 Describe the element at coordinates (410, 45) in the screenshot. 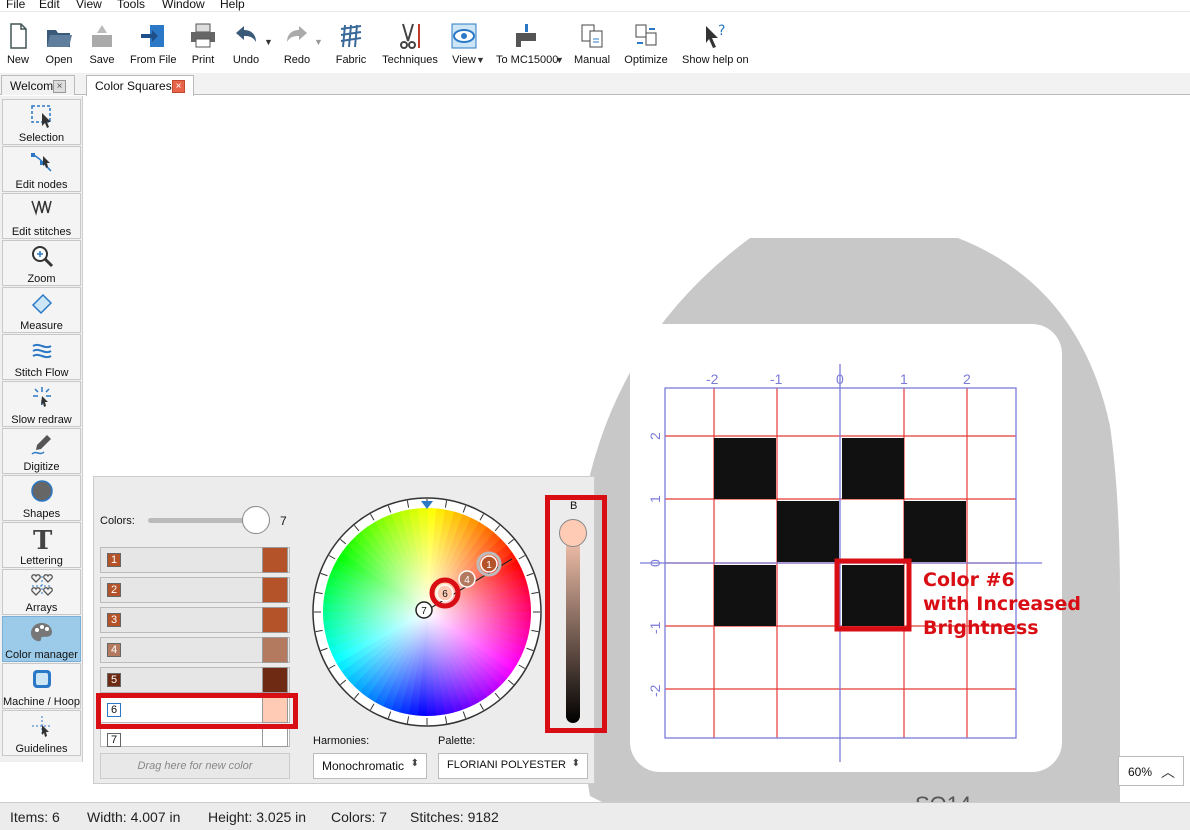

I see `techniques-button: Techniques` at that location.